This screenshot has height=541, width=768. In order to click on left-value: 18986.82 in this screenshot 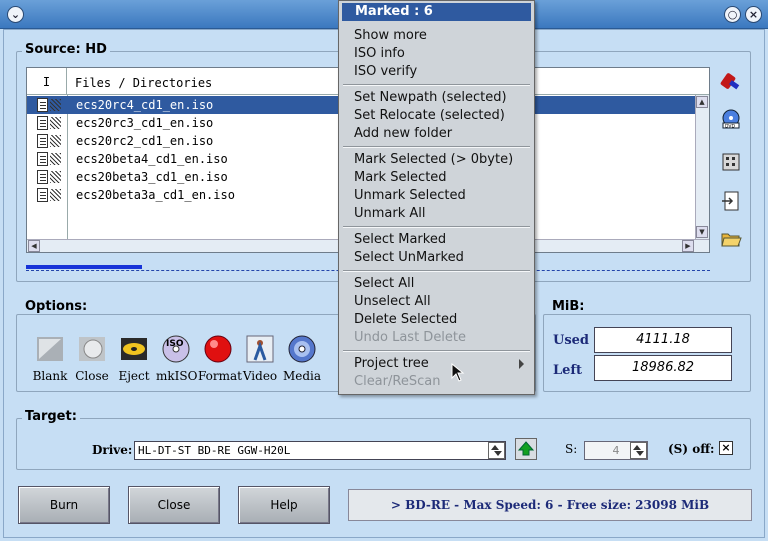, I will do `click(663, 368)`.